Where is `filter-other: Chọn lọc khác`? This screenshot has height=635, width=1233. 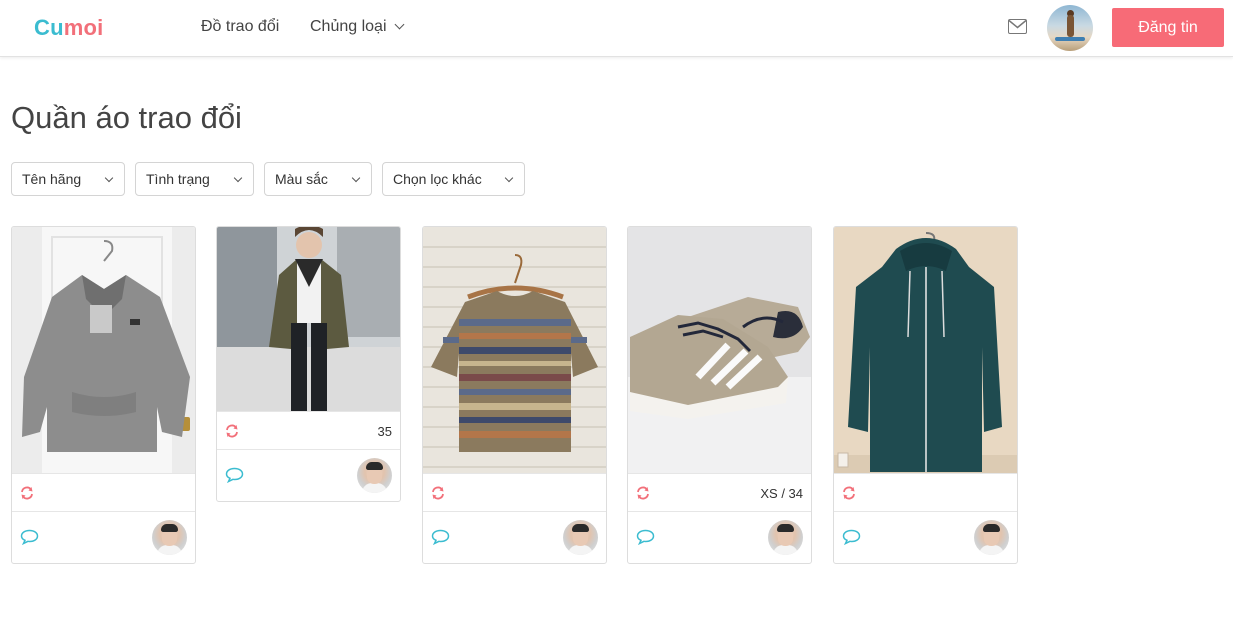 filter-other: Chọn lọc khác is located at coordinates (453, 179).